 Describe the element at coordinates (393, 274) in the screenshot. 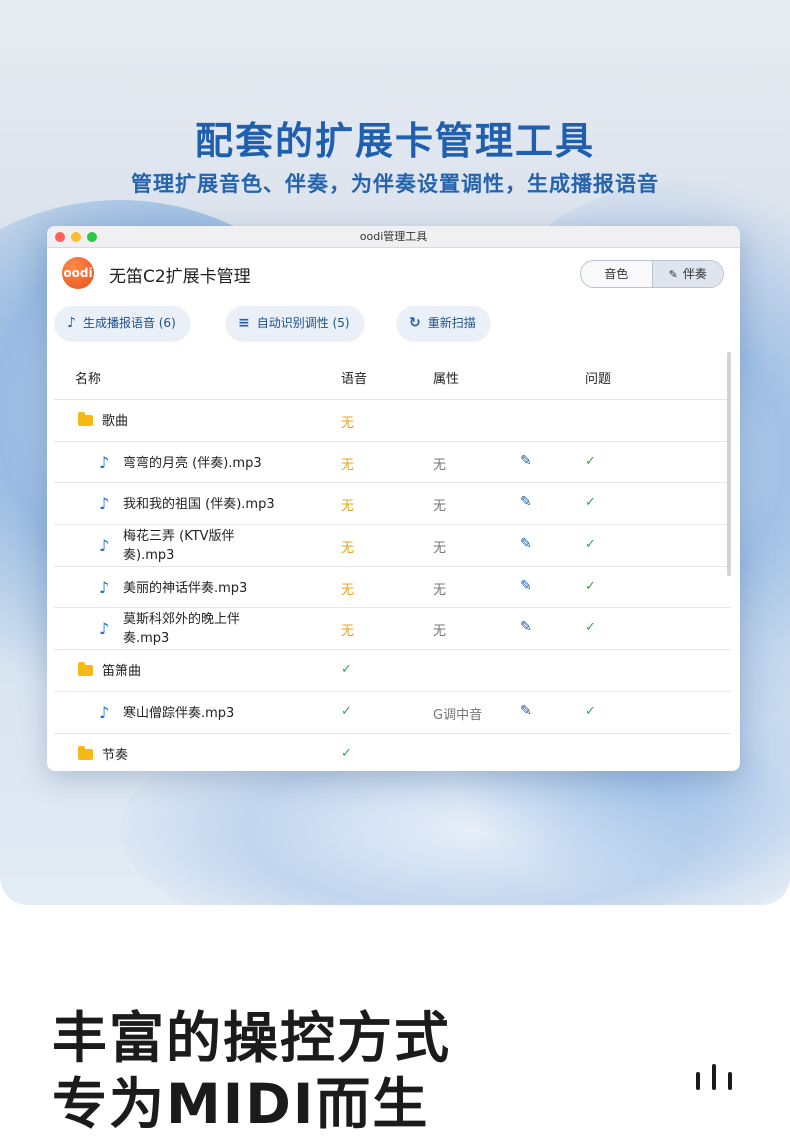

I see `app-header: oodi 无笛C2扩展卡管理 音色 ✎ 伴奏` at that location.